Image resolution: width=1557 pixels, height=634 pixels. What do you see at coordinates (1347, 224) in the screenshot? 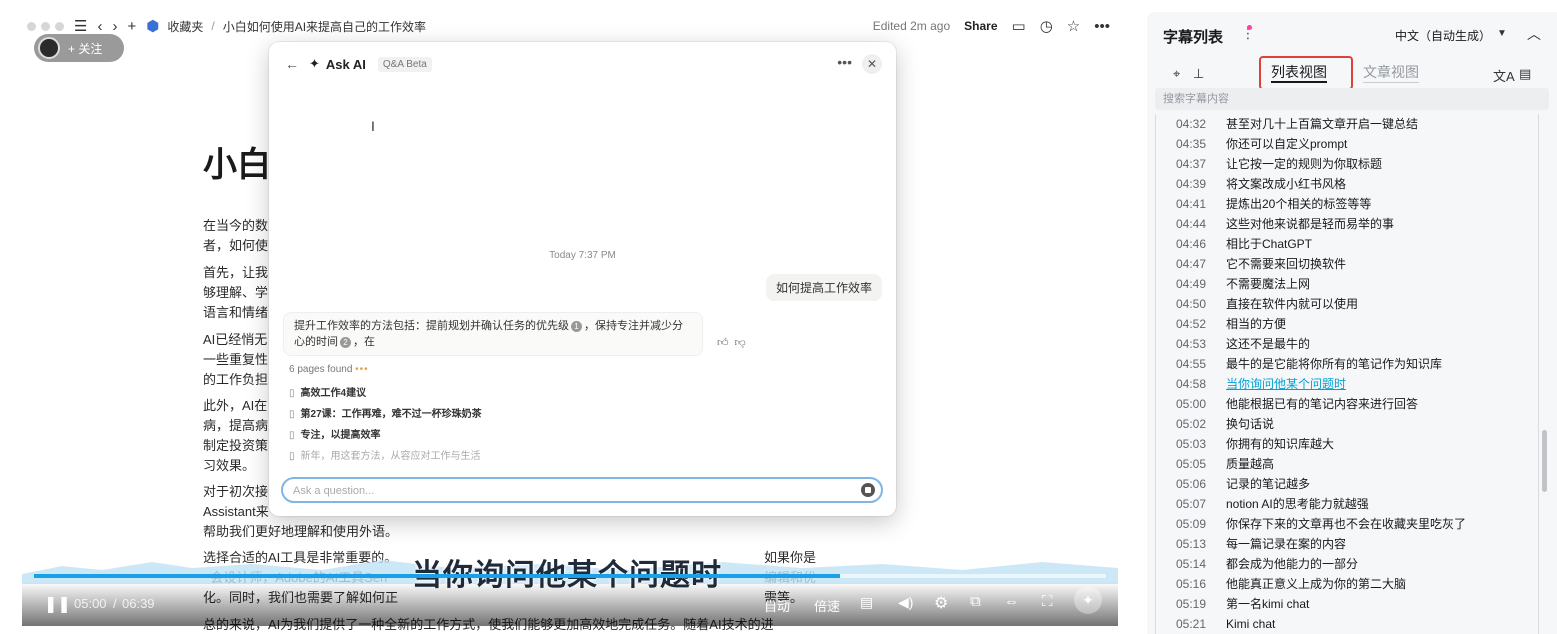
I see `subtitle-row: 04:44 这些对他来说都是轻而易举的事` at bounding box center [1347, 224].